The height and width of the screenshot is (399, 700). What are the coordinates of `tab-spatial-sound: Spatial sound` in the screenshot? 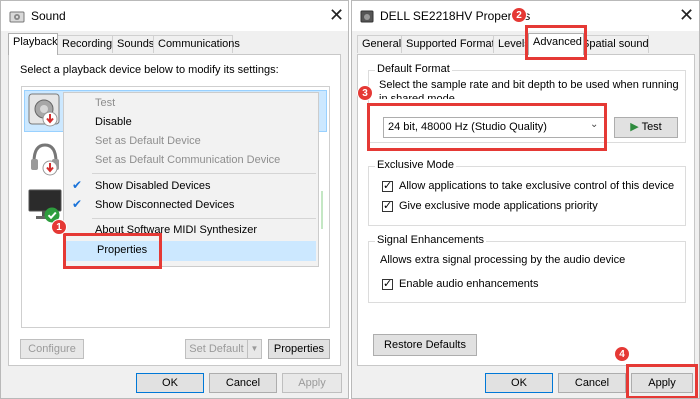 It's located at (616, 44).